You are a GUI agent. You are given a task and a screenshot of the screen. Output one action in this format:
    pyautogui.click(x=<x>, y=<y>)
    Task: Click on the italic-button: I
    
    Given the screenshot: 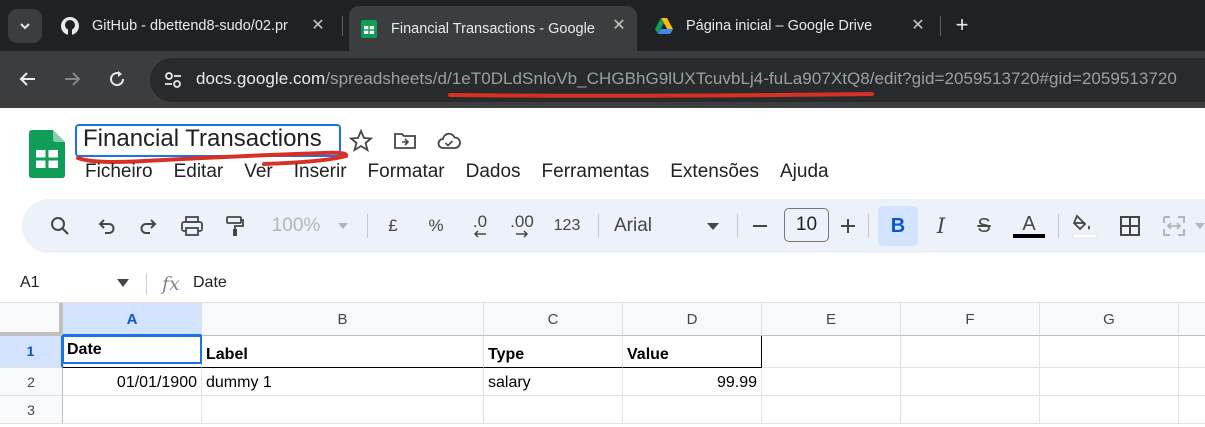 What is the action you would take?
    pyautogui.click(x=941, y=226)
    